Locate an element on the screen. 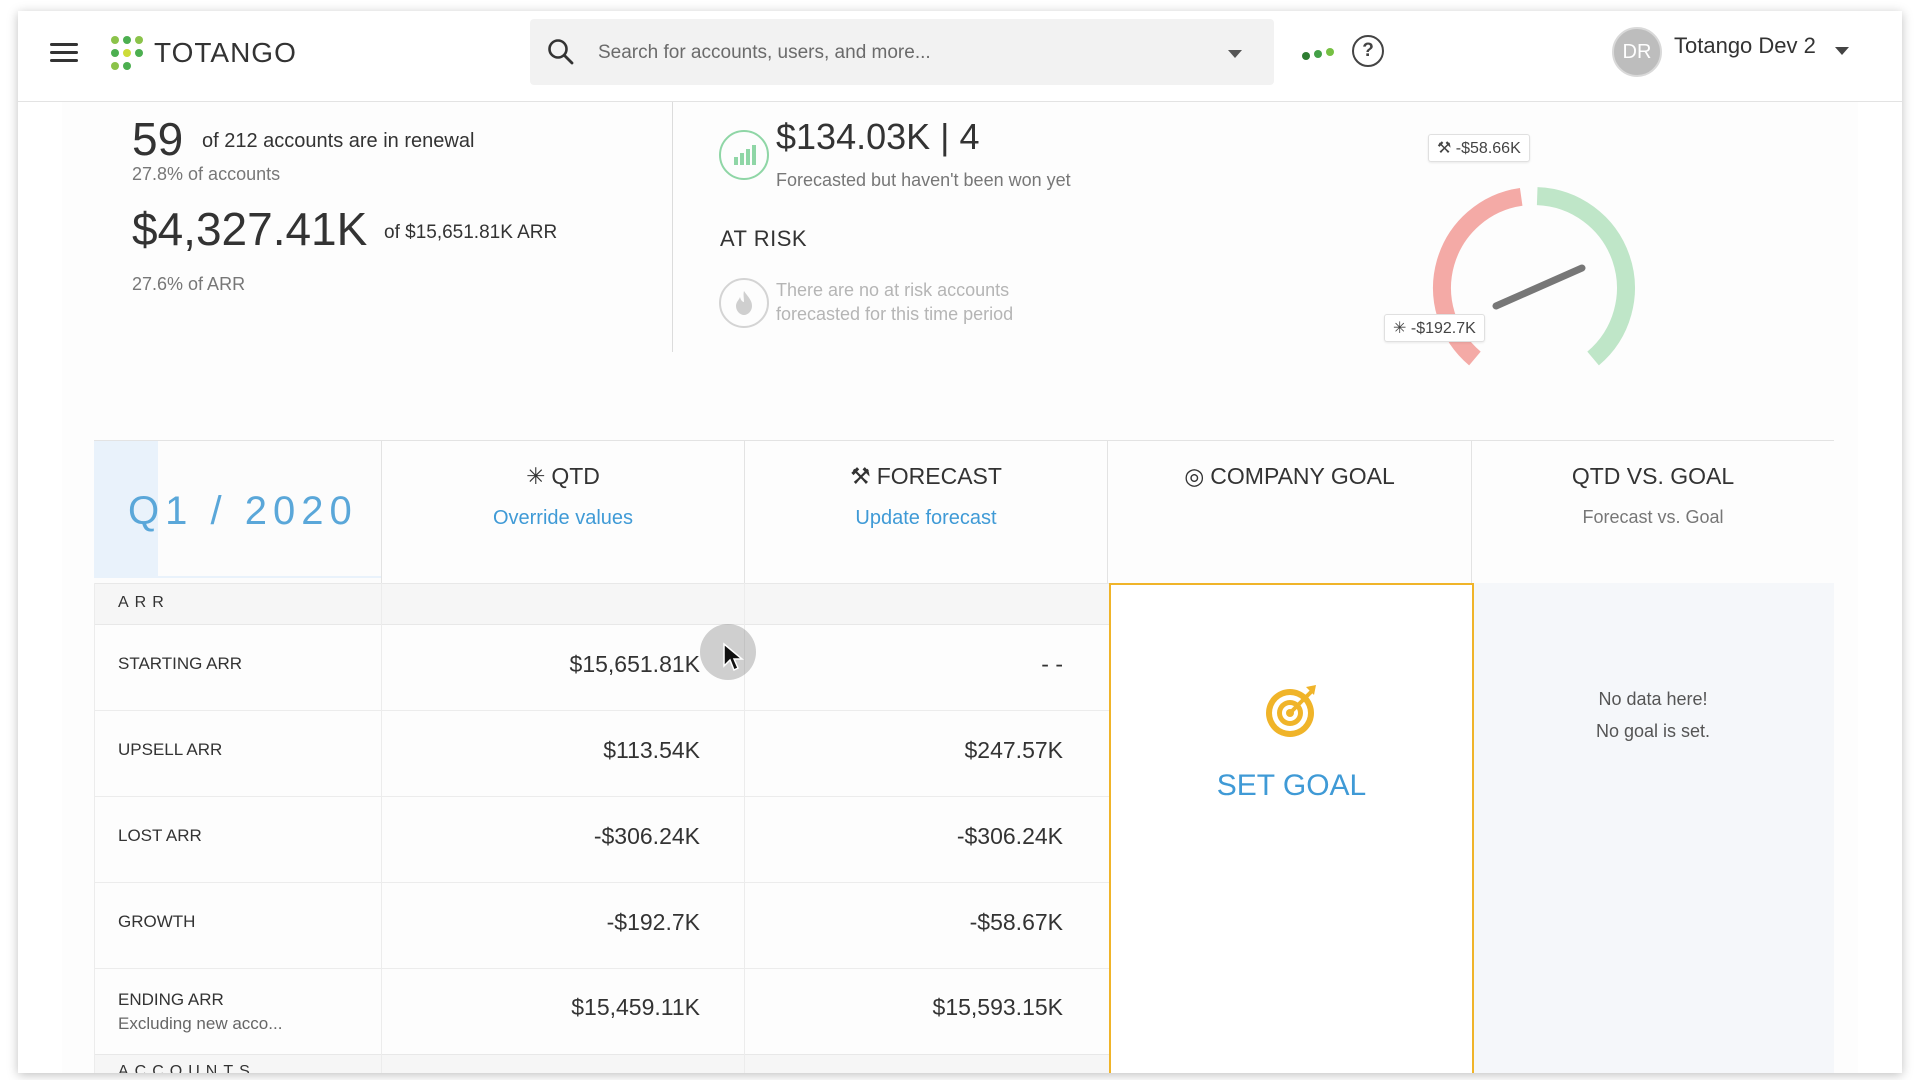  renewal-count-pct: 27.8% of accounts is located at coordinates (206, 174).